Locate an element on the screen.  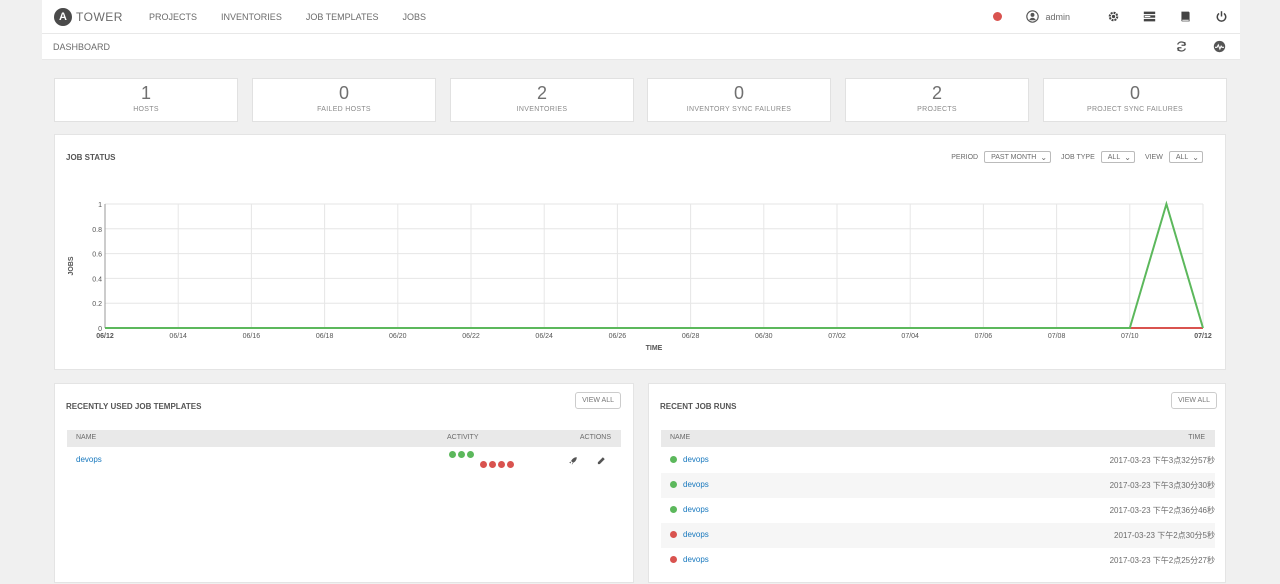
template-name-link: devops is located at coordinates (89, 459).